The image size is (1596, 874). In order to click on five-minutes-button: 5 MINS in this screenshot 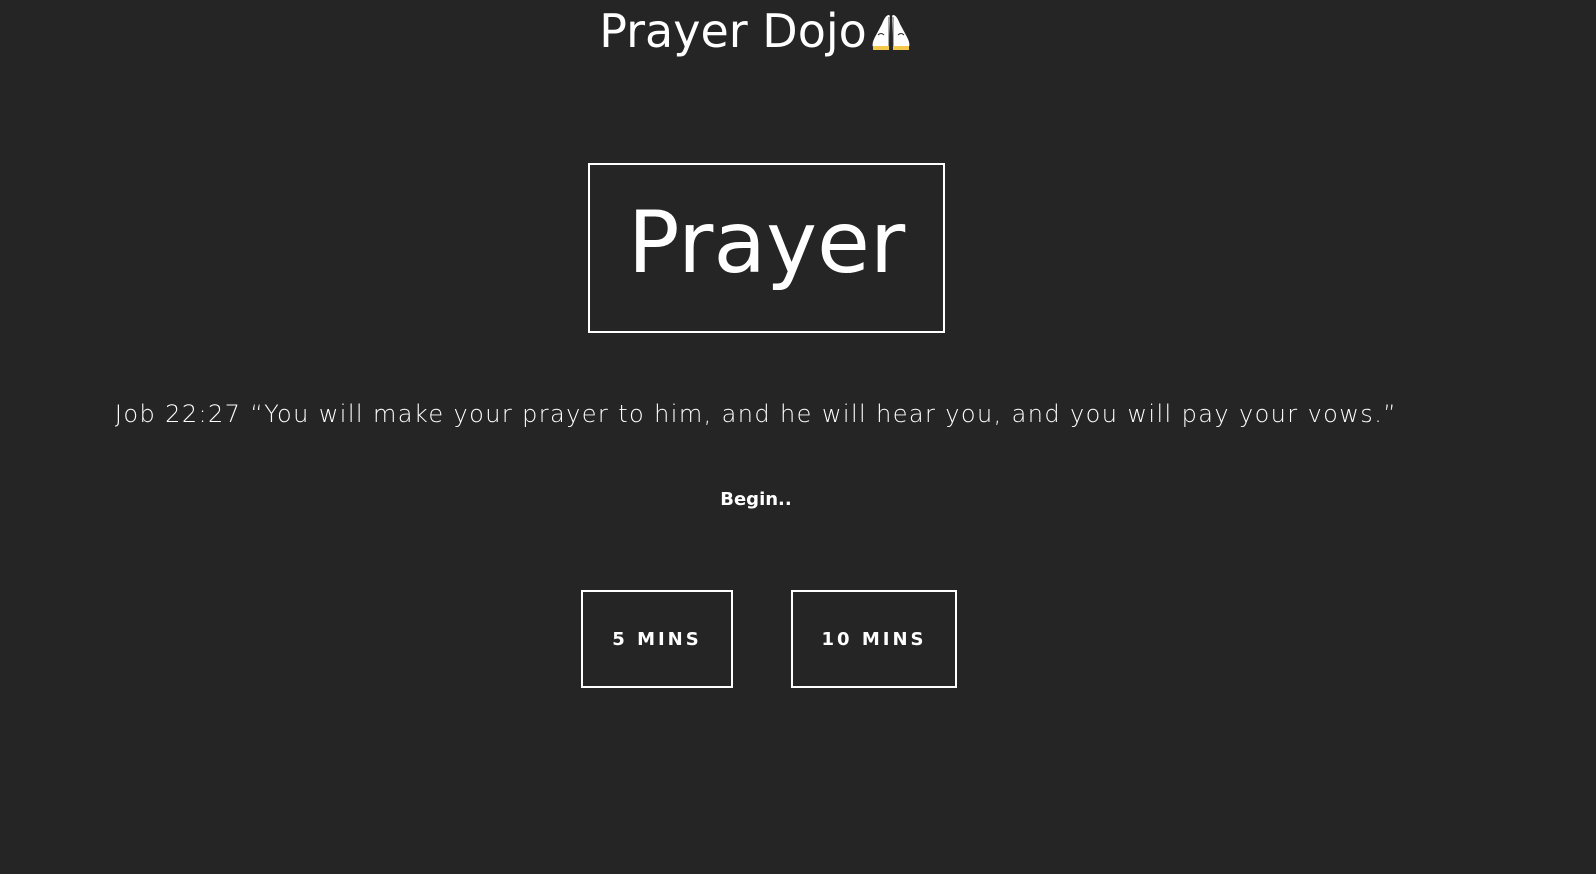, I will do `click(657, 639)`.